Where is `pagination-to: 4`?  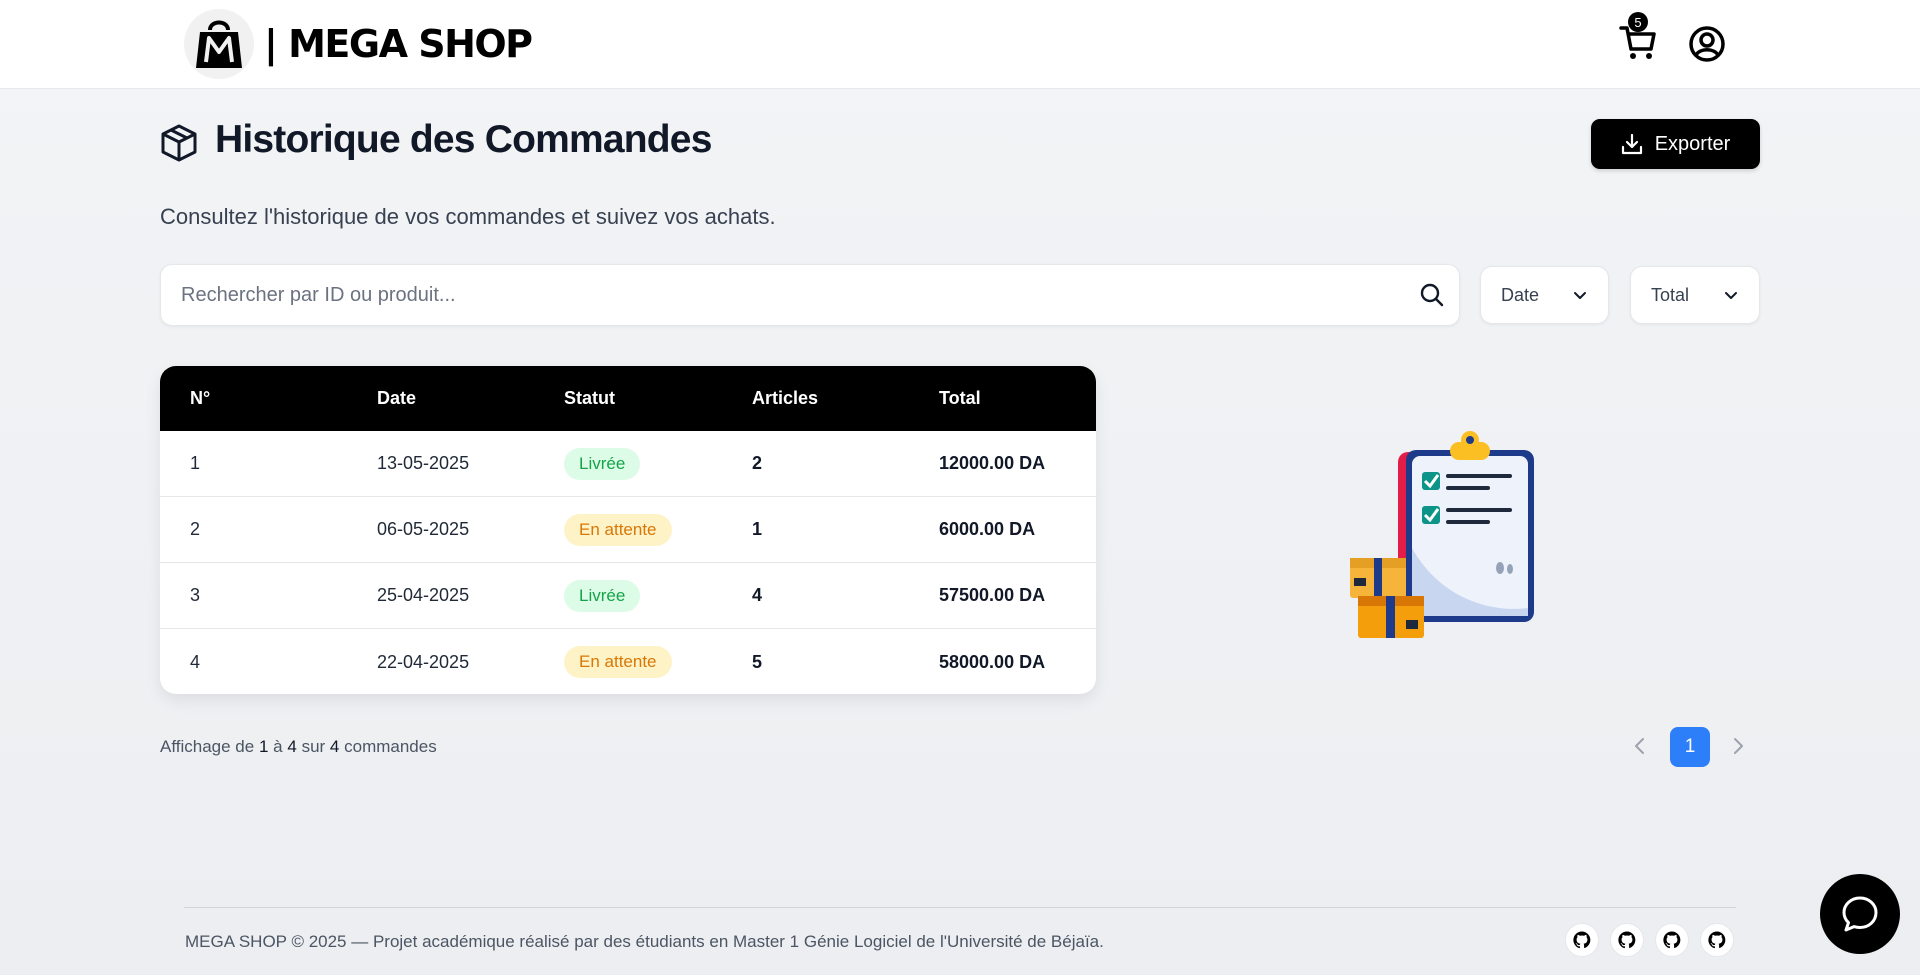 pagination-to: 4 is located at coordinates (292, 746).